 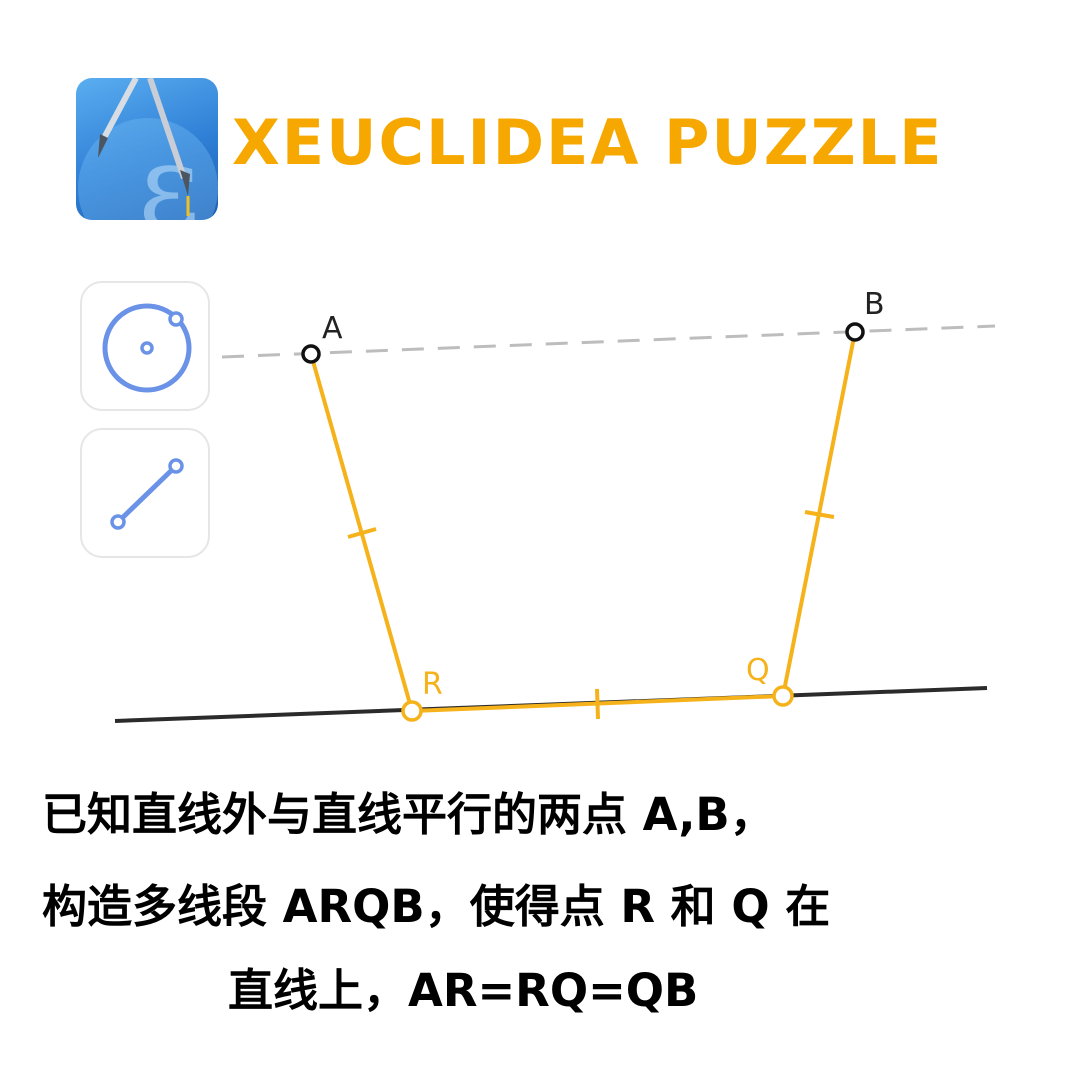 What do you see at coordinates (874, 304) in the screenshot?
I see `label-B: B` at bounding box center [874, 304].